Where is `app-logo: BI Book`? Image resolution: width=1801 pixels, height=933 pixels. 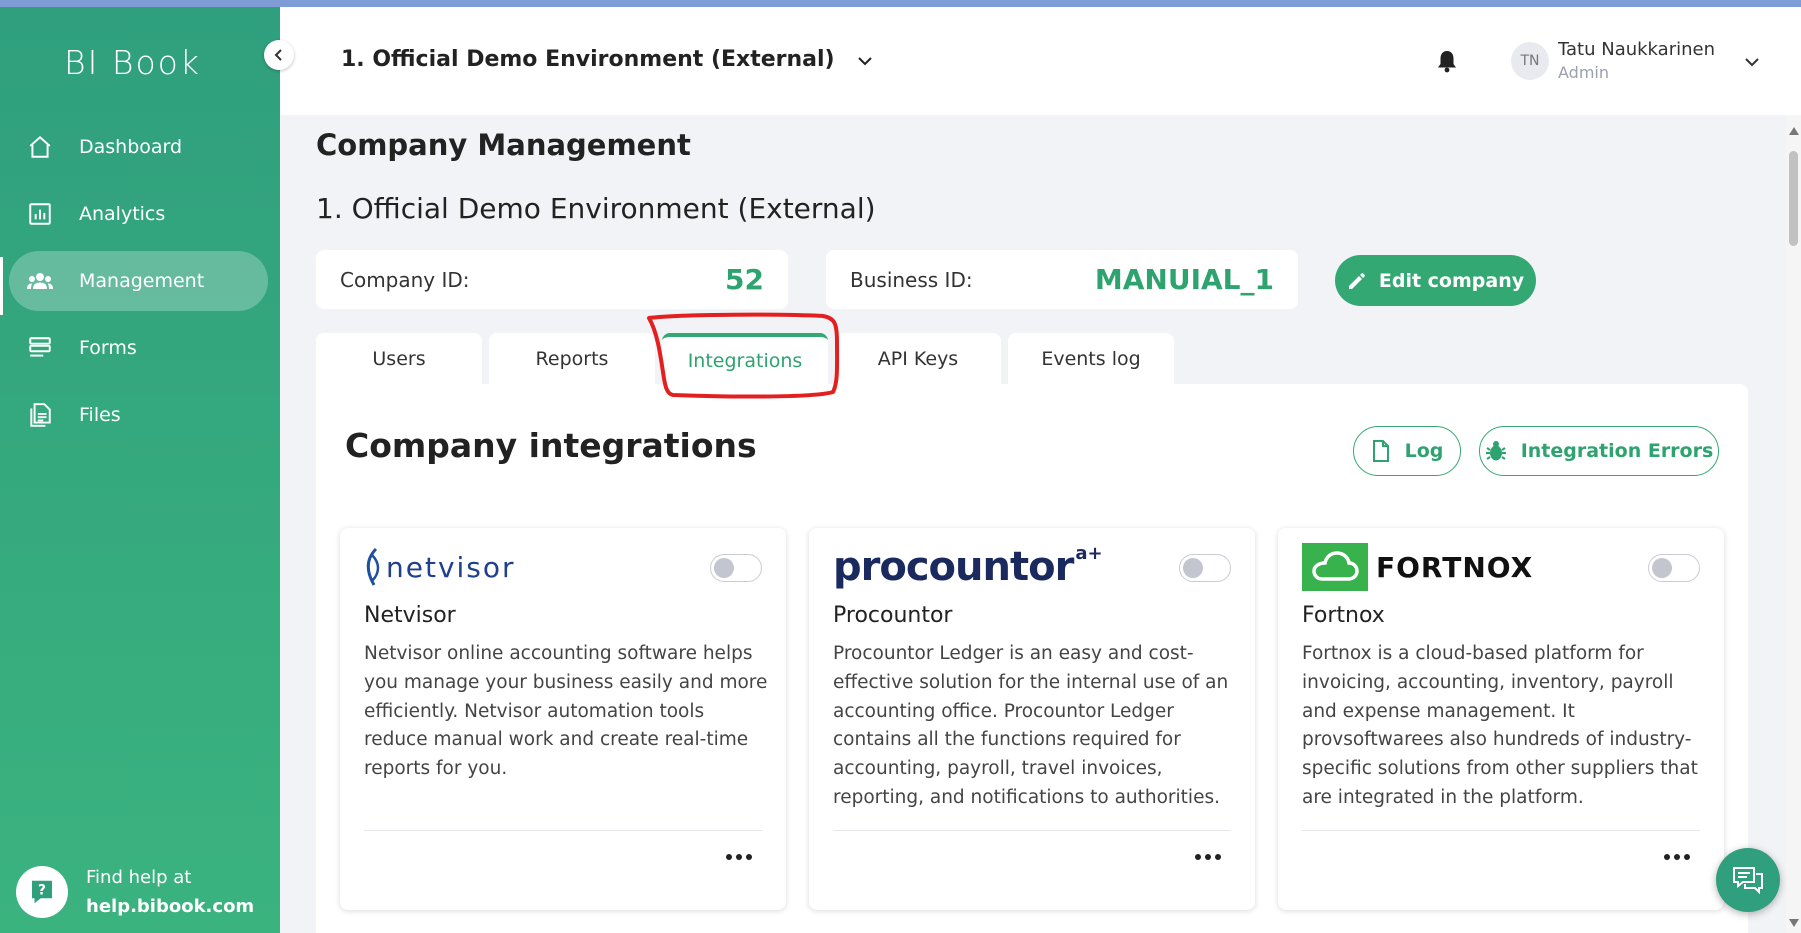 app-logo: BI Book is located at coordinates (132, 62).